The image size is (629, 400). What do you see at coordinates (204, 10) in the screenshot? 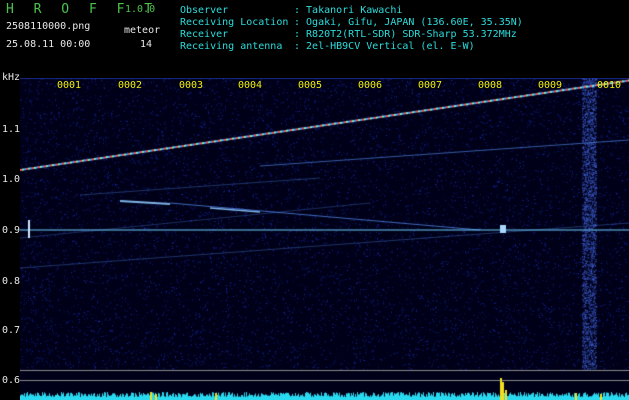
I see `observer-label: Observer` at bounding box center [204, 10].